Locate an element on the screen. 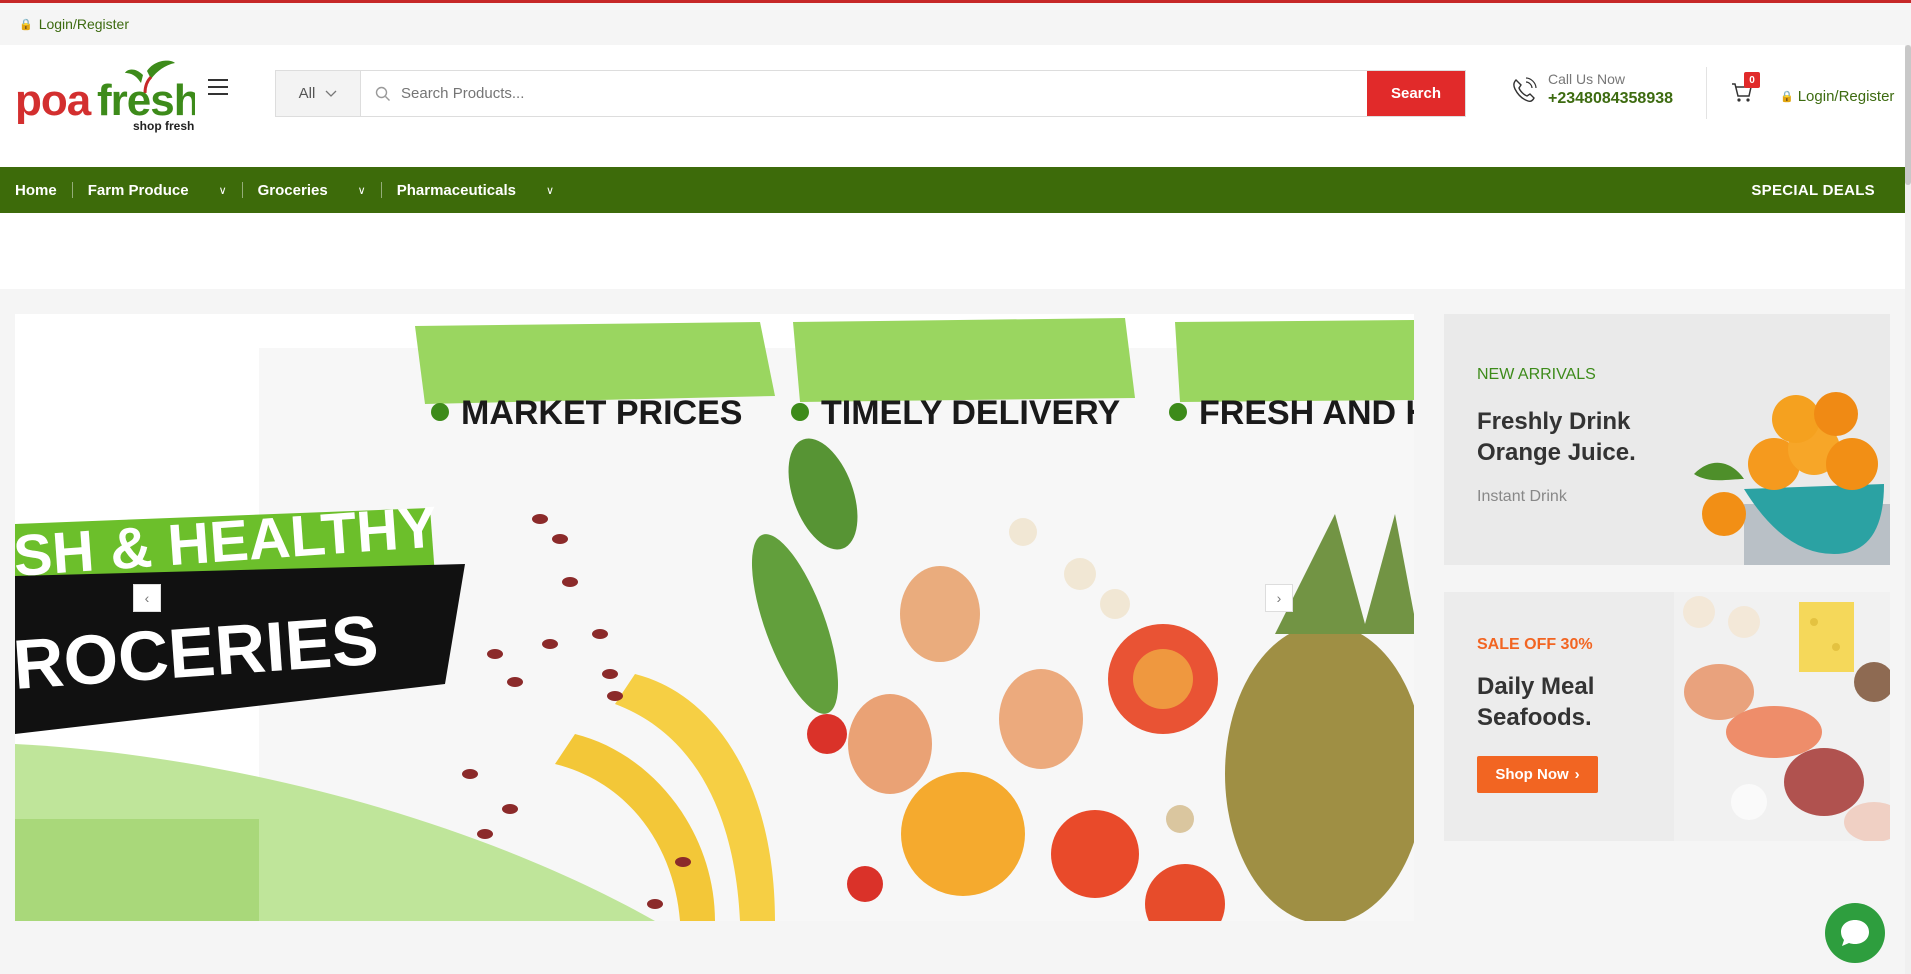  logo-mark: poa fresh shop fresh is located at coordinates (108, 96).